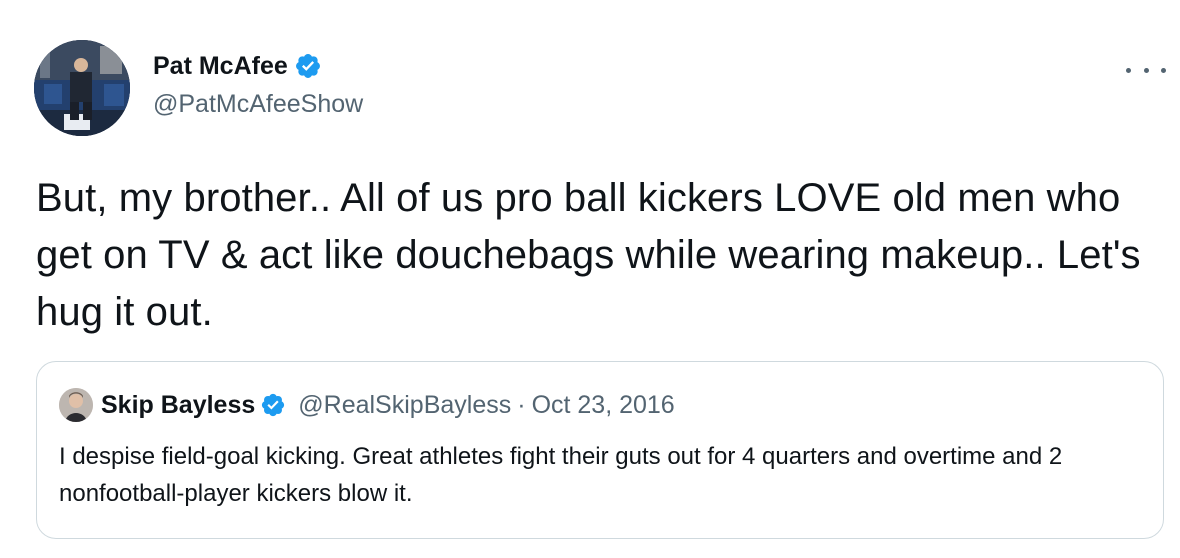 This screenshot has height=558, width=1180. I want to click on author-avatar-image, so click(82, 88).